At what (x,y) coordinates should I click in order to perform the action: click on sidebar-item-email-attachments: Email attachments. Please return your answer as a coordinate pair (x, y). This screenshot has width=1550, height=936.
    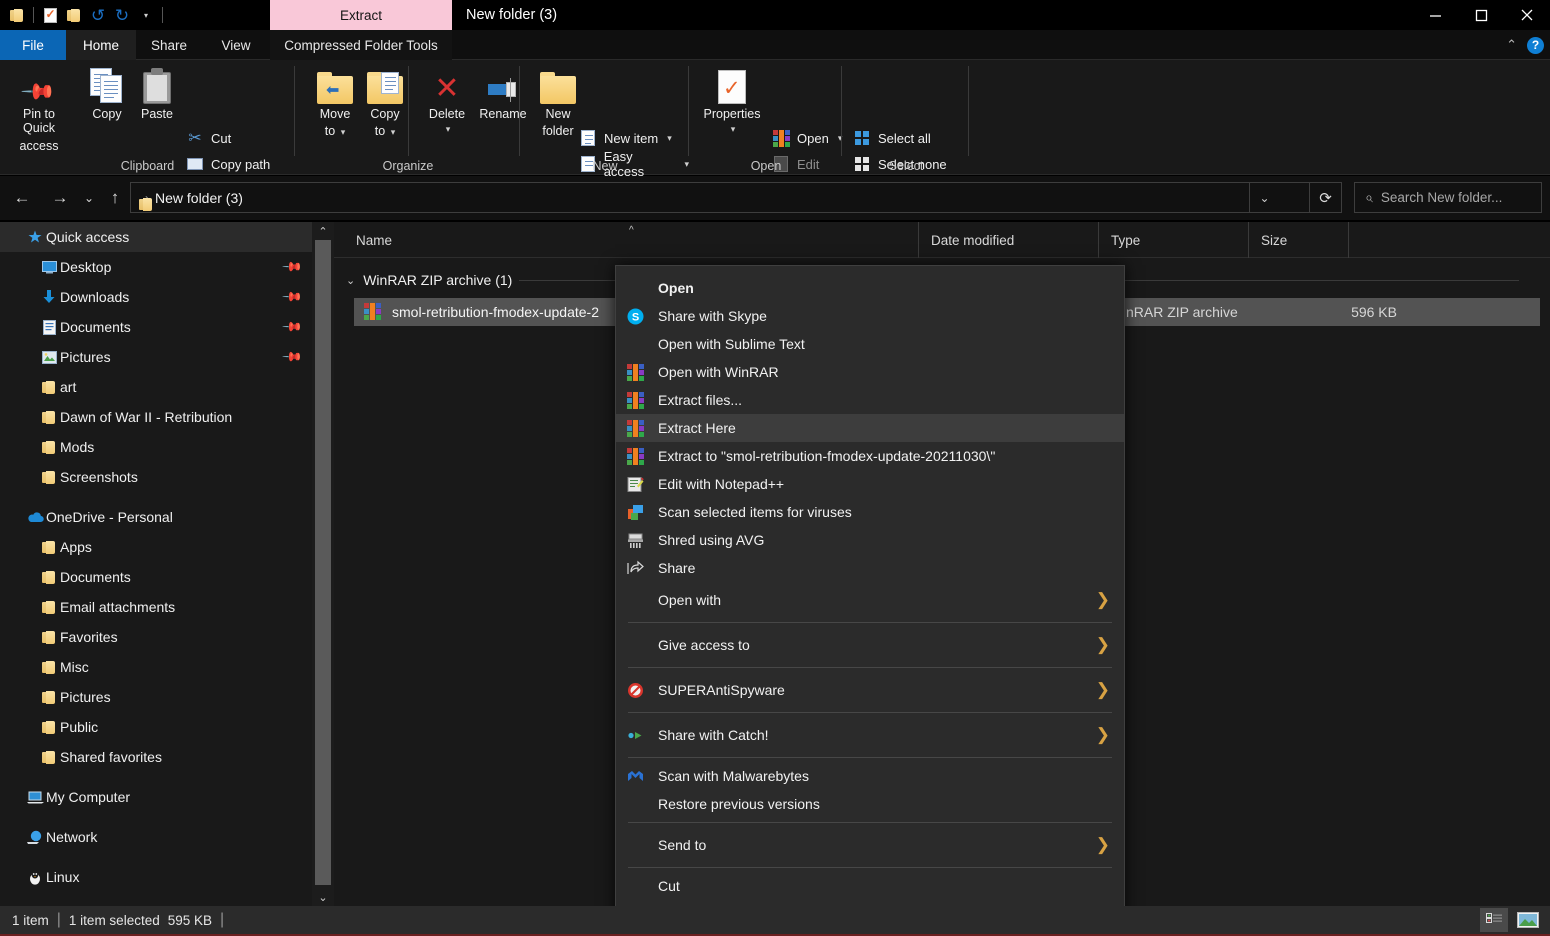
    Looking at the image, I should click on (156, 607).